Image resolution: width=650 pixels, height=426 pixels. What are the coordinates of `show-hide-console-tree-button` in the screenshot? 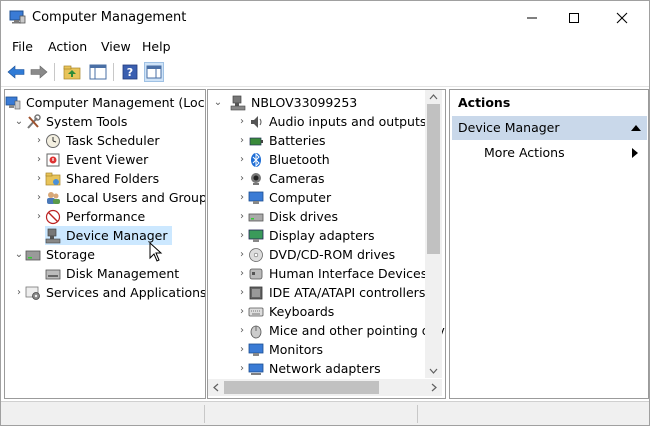 It's located at (98, 72).